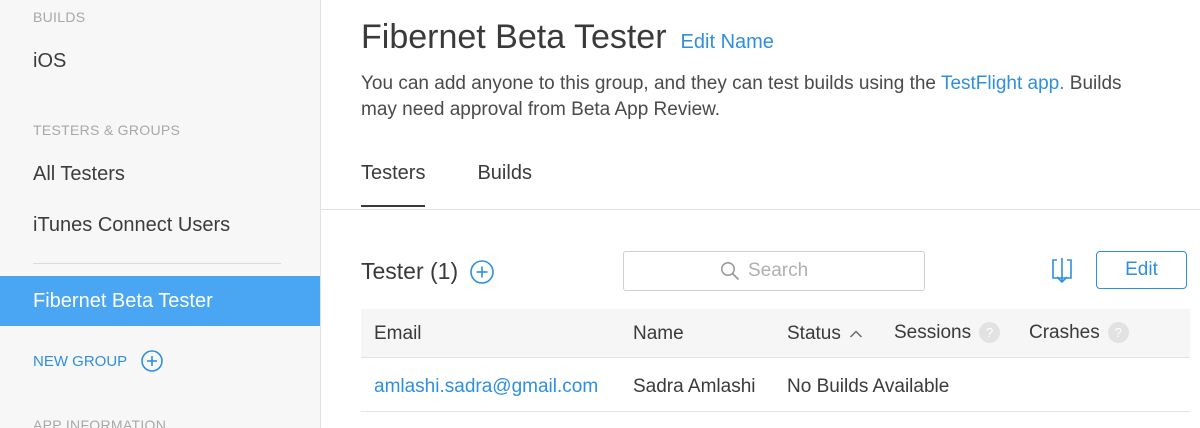  I want to click on tab-bar: Testers Builds, so click(472, 184).